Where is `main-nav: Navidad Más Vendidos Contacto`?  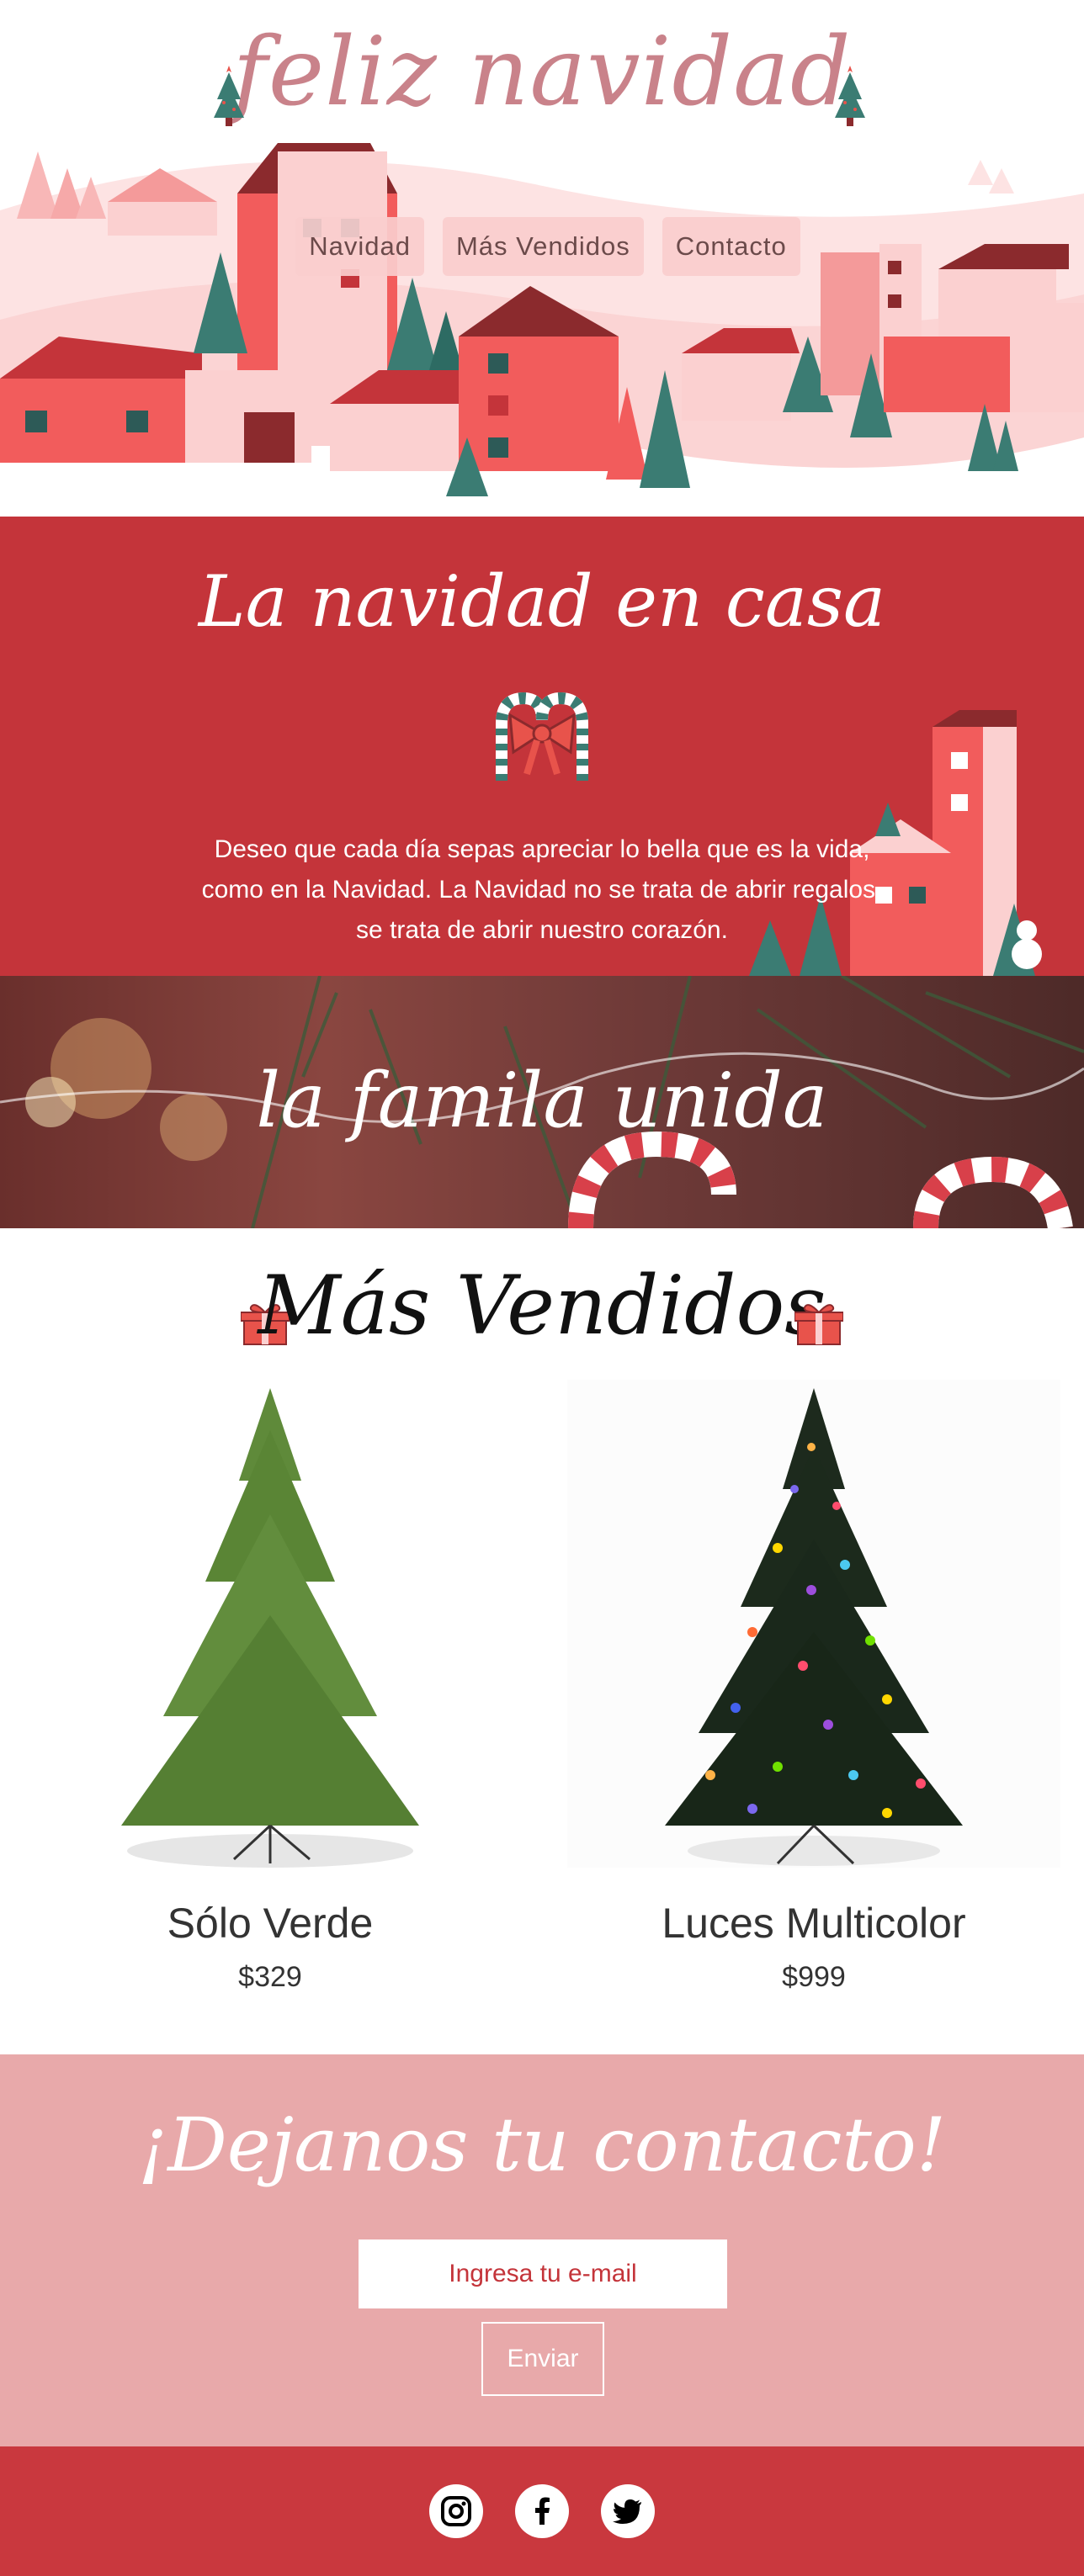 main-nav: Navidad Más Vendidos Contacto is located at coordinates (542, 246).